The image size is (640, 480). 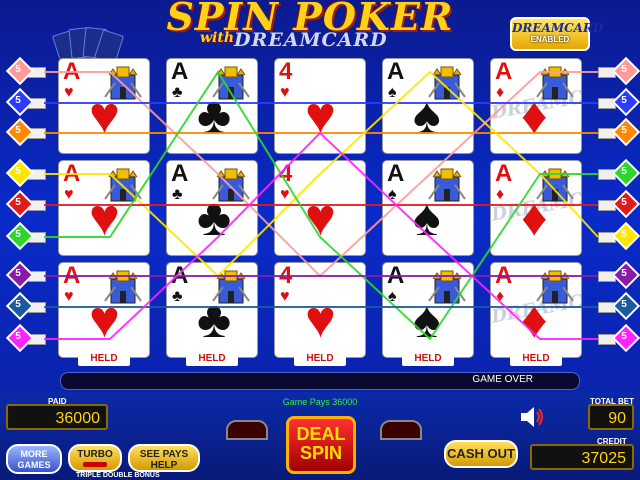 I want to click on card-column-3: 4 ♥ ♥ 4 ♥ ♥ 4 ♥ ♥ HELD, so click(x=320, y=212).